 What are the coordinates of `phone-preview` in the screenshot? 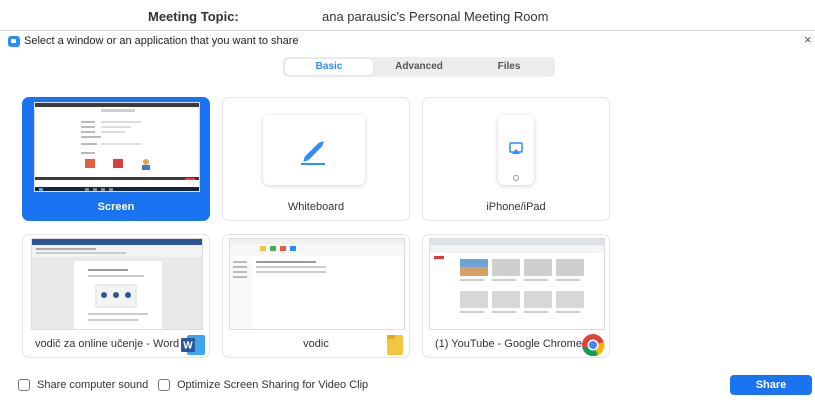 It's located at (516, 150).